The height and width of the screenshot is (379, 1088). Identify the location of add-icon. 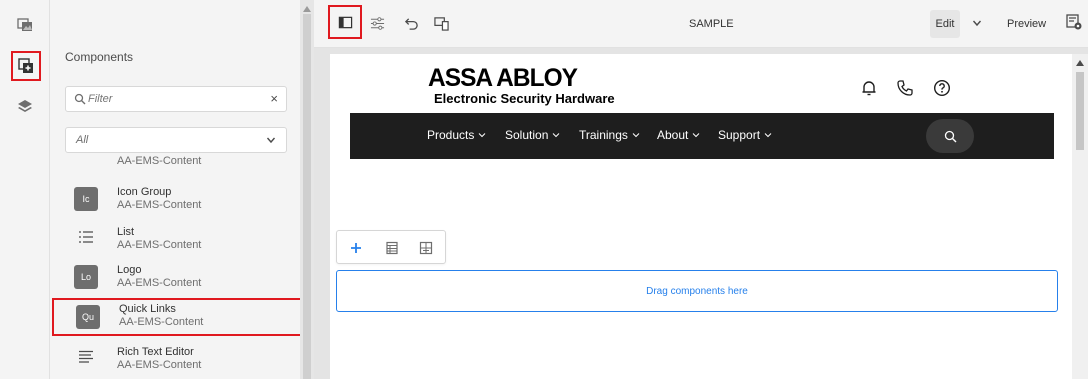
(356, 248).